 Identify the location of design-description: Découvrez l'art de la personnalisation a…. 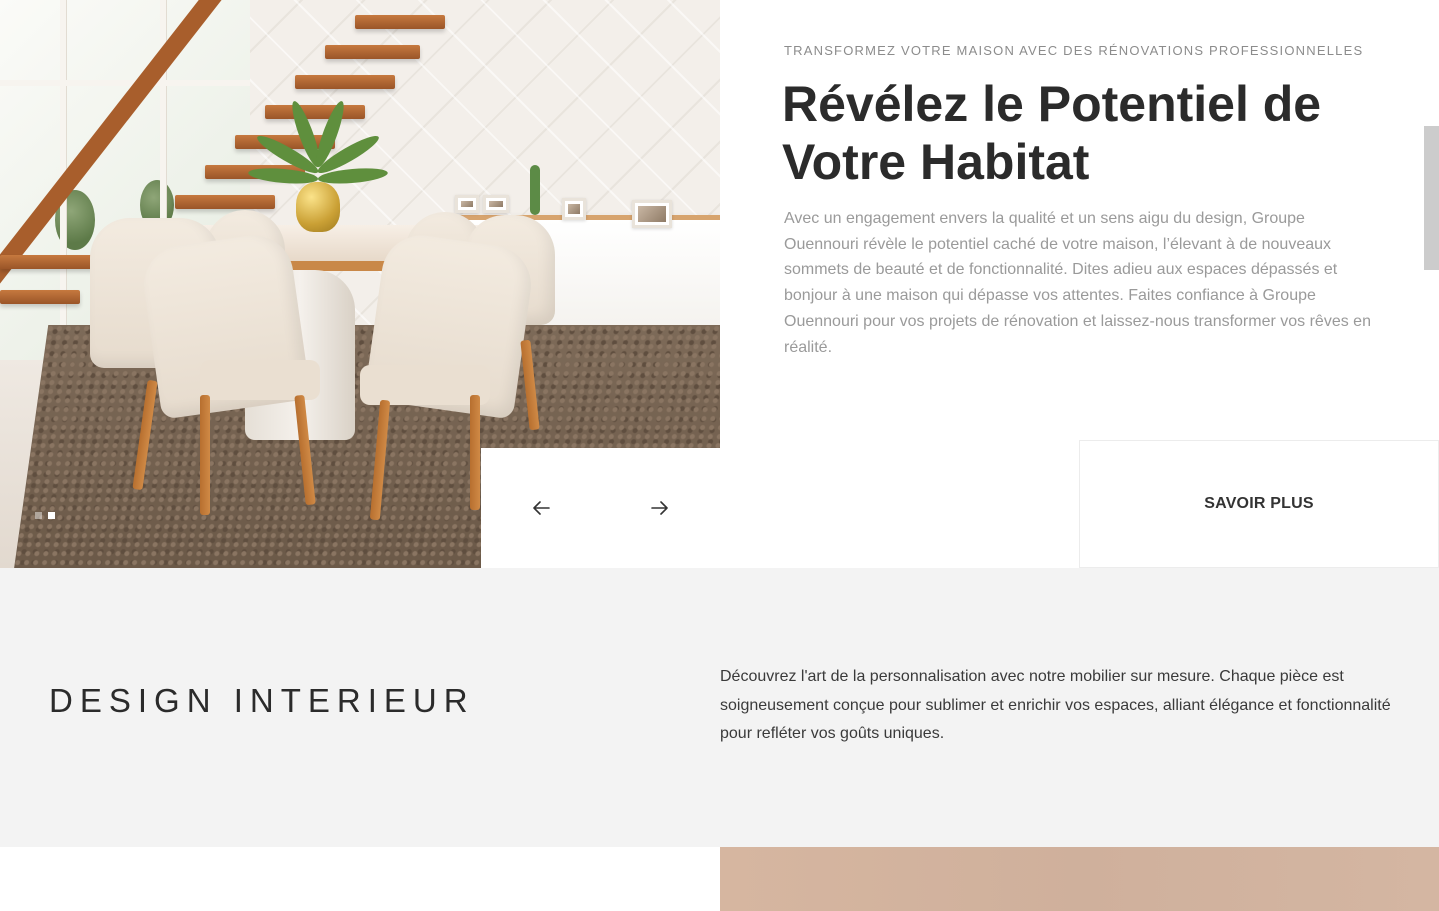
(1055, 705).